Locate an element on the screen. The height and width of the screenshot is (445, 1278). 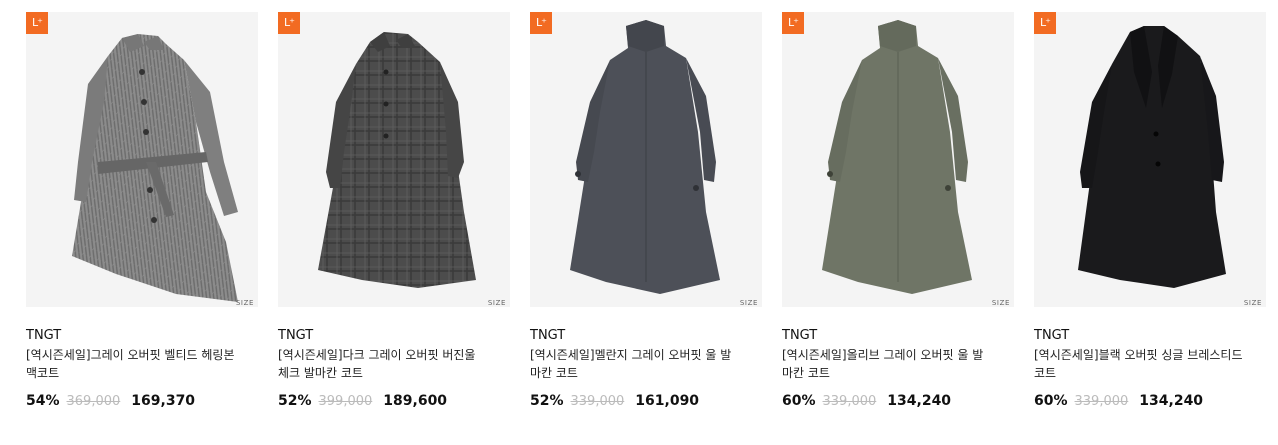
price-row: 52% 339,000 161,090 is located at coordinates (646, 401).